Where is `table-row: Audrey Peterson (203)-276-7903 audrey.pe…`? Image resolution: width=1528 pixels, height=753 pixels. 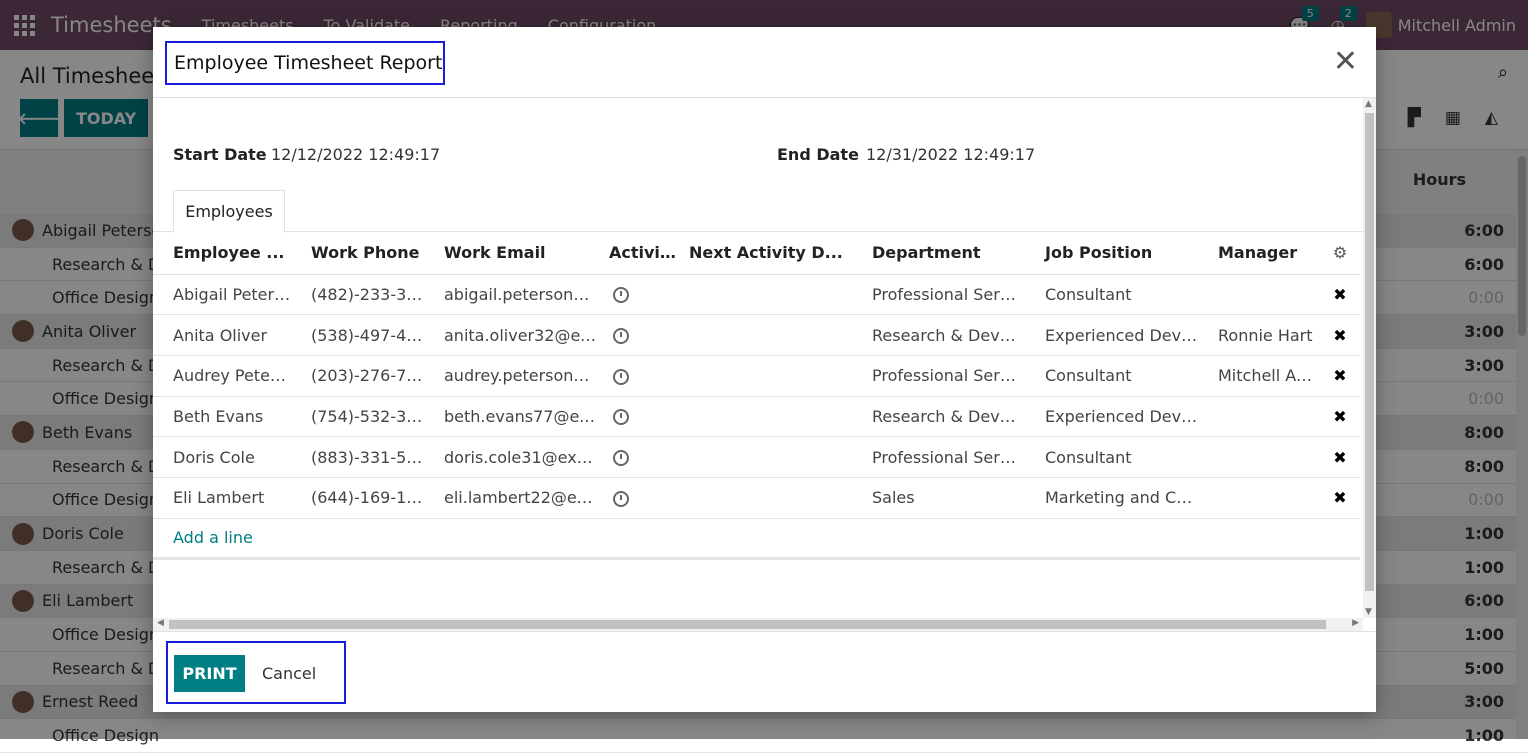
table-row: Audrey Peterson (203)-276-7903 audrey.pe… is located at coordinates (756, 376).